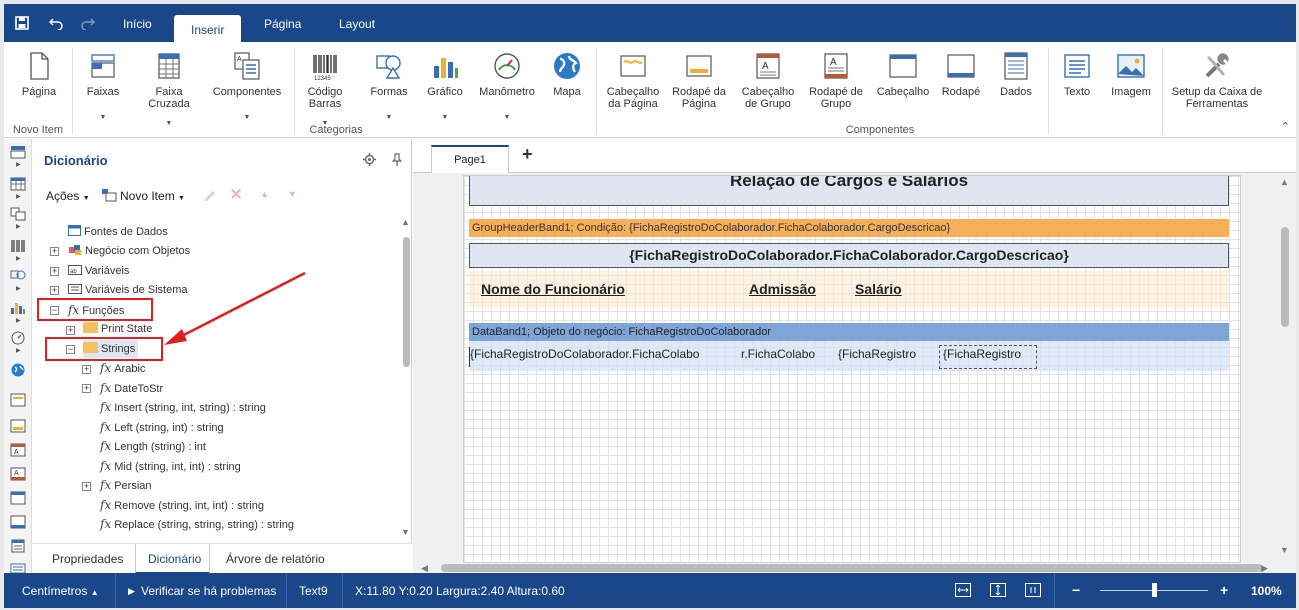 The height and width of the screenshot is (610, 1299). I want to click on data-field-salario: {FichaRegistro, so click(886, 357).